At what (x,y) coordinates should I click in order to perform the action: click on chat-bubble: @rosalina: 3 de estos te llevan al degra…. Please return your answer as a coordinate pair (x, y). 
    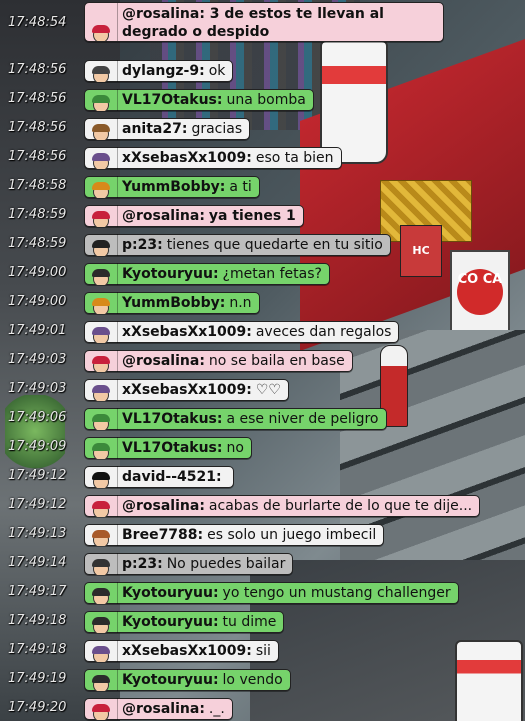
    Looking at the image, I should click on (264, 22).